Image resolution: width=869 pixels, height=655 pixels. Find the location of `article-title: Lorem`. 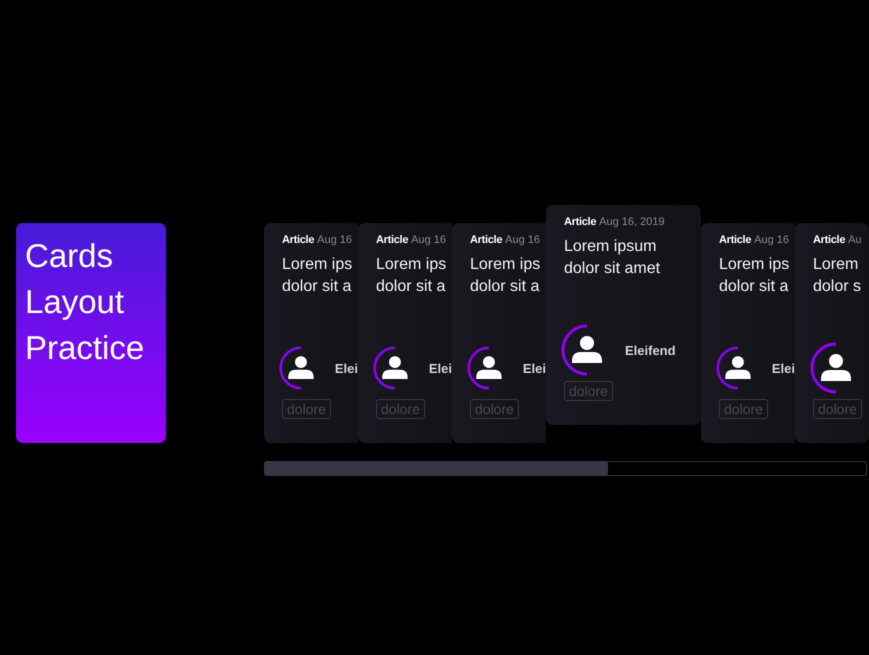

article-title: Lorem is located at coordinates (835, 265).